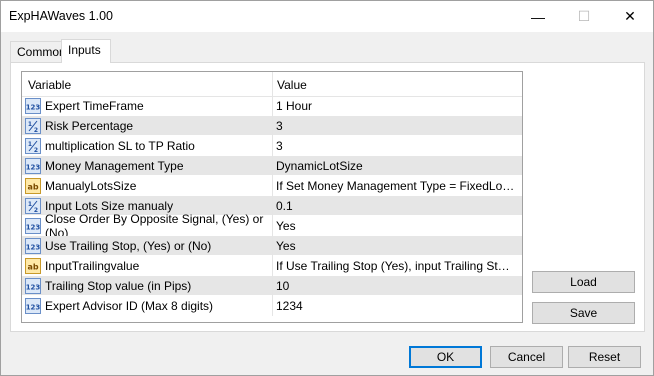  Describe the element at coordinates (114, 166) in the screenshot. I see `variable-name: Money Management Type` at that location.